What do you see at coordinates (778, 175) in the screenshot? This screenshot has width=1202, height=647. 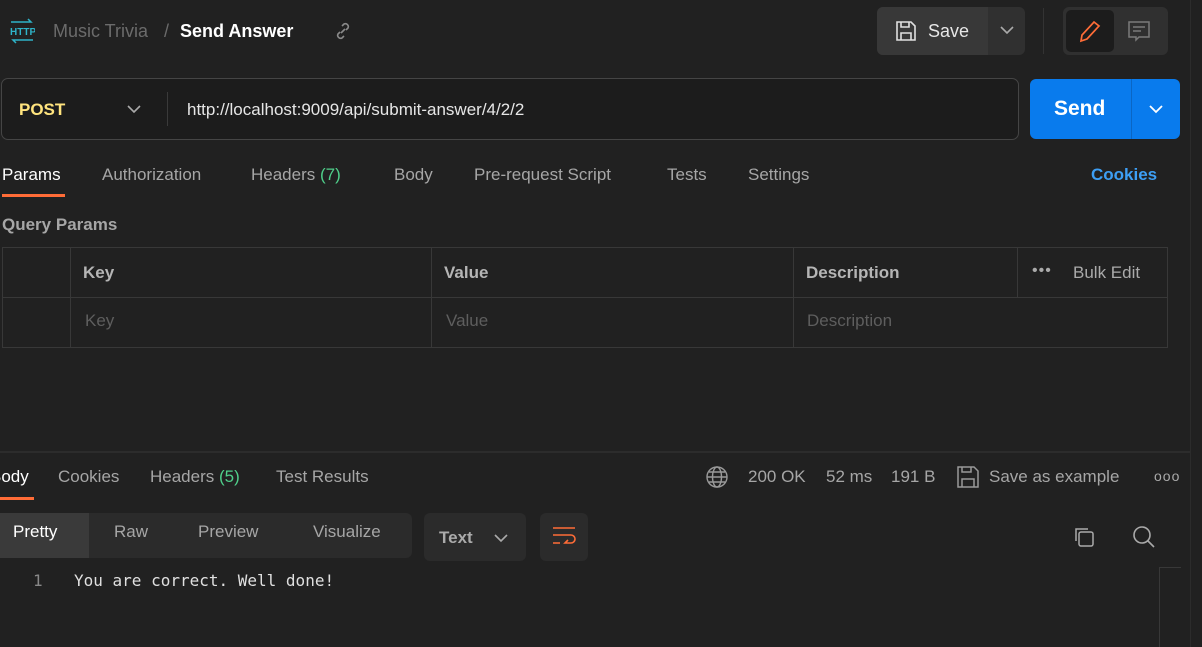 I see `tab-settings: Settings` at bounding box center [778, 175].